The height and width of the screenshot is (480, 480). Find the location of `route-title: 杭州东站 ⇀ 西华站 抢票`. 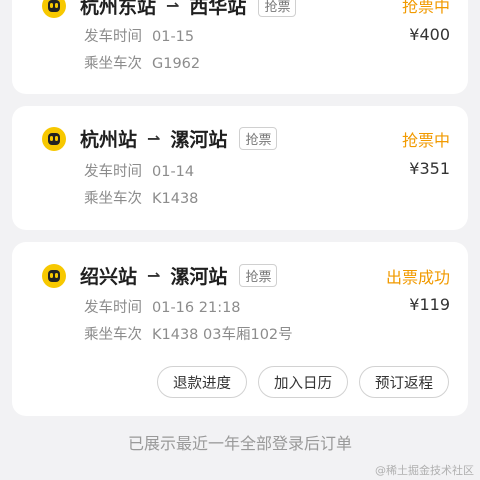

route-title: 杭州东站 ⇀ 西华站 抢票 is located at coordinates (169, 9).